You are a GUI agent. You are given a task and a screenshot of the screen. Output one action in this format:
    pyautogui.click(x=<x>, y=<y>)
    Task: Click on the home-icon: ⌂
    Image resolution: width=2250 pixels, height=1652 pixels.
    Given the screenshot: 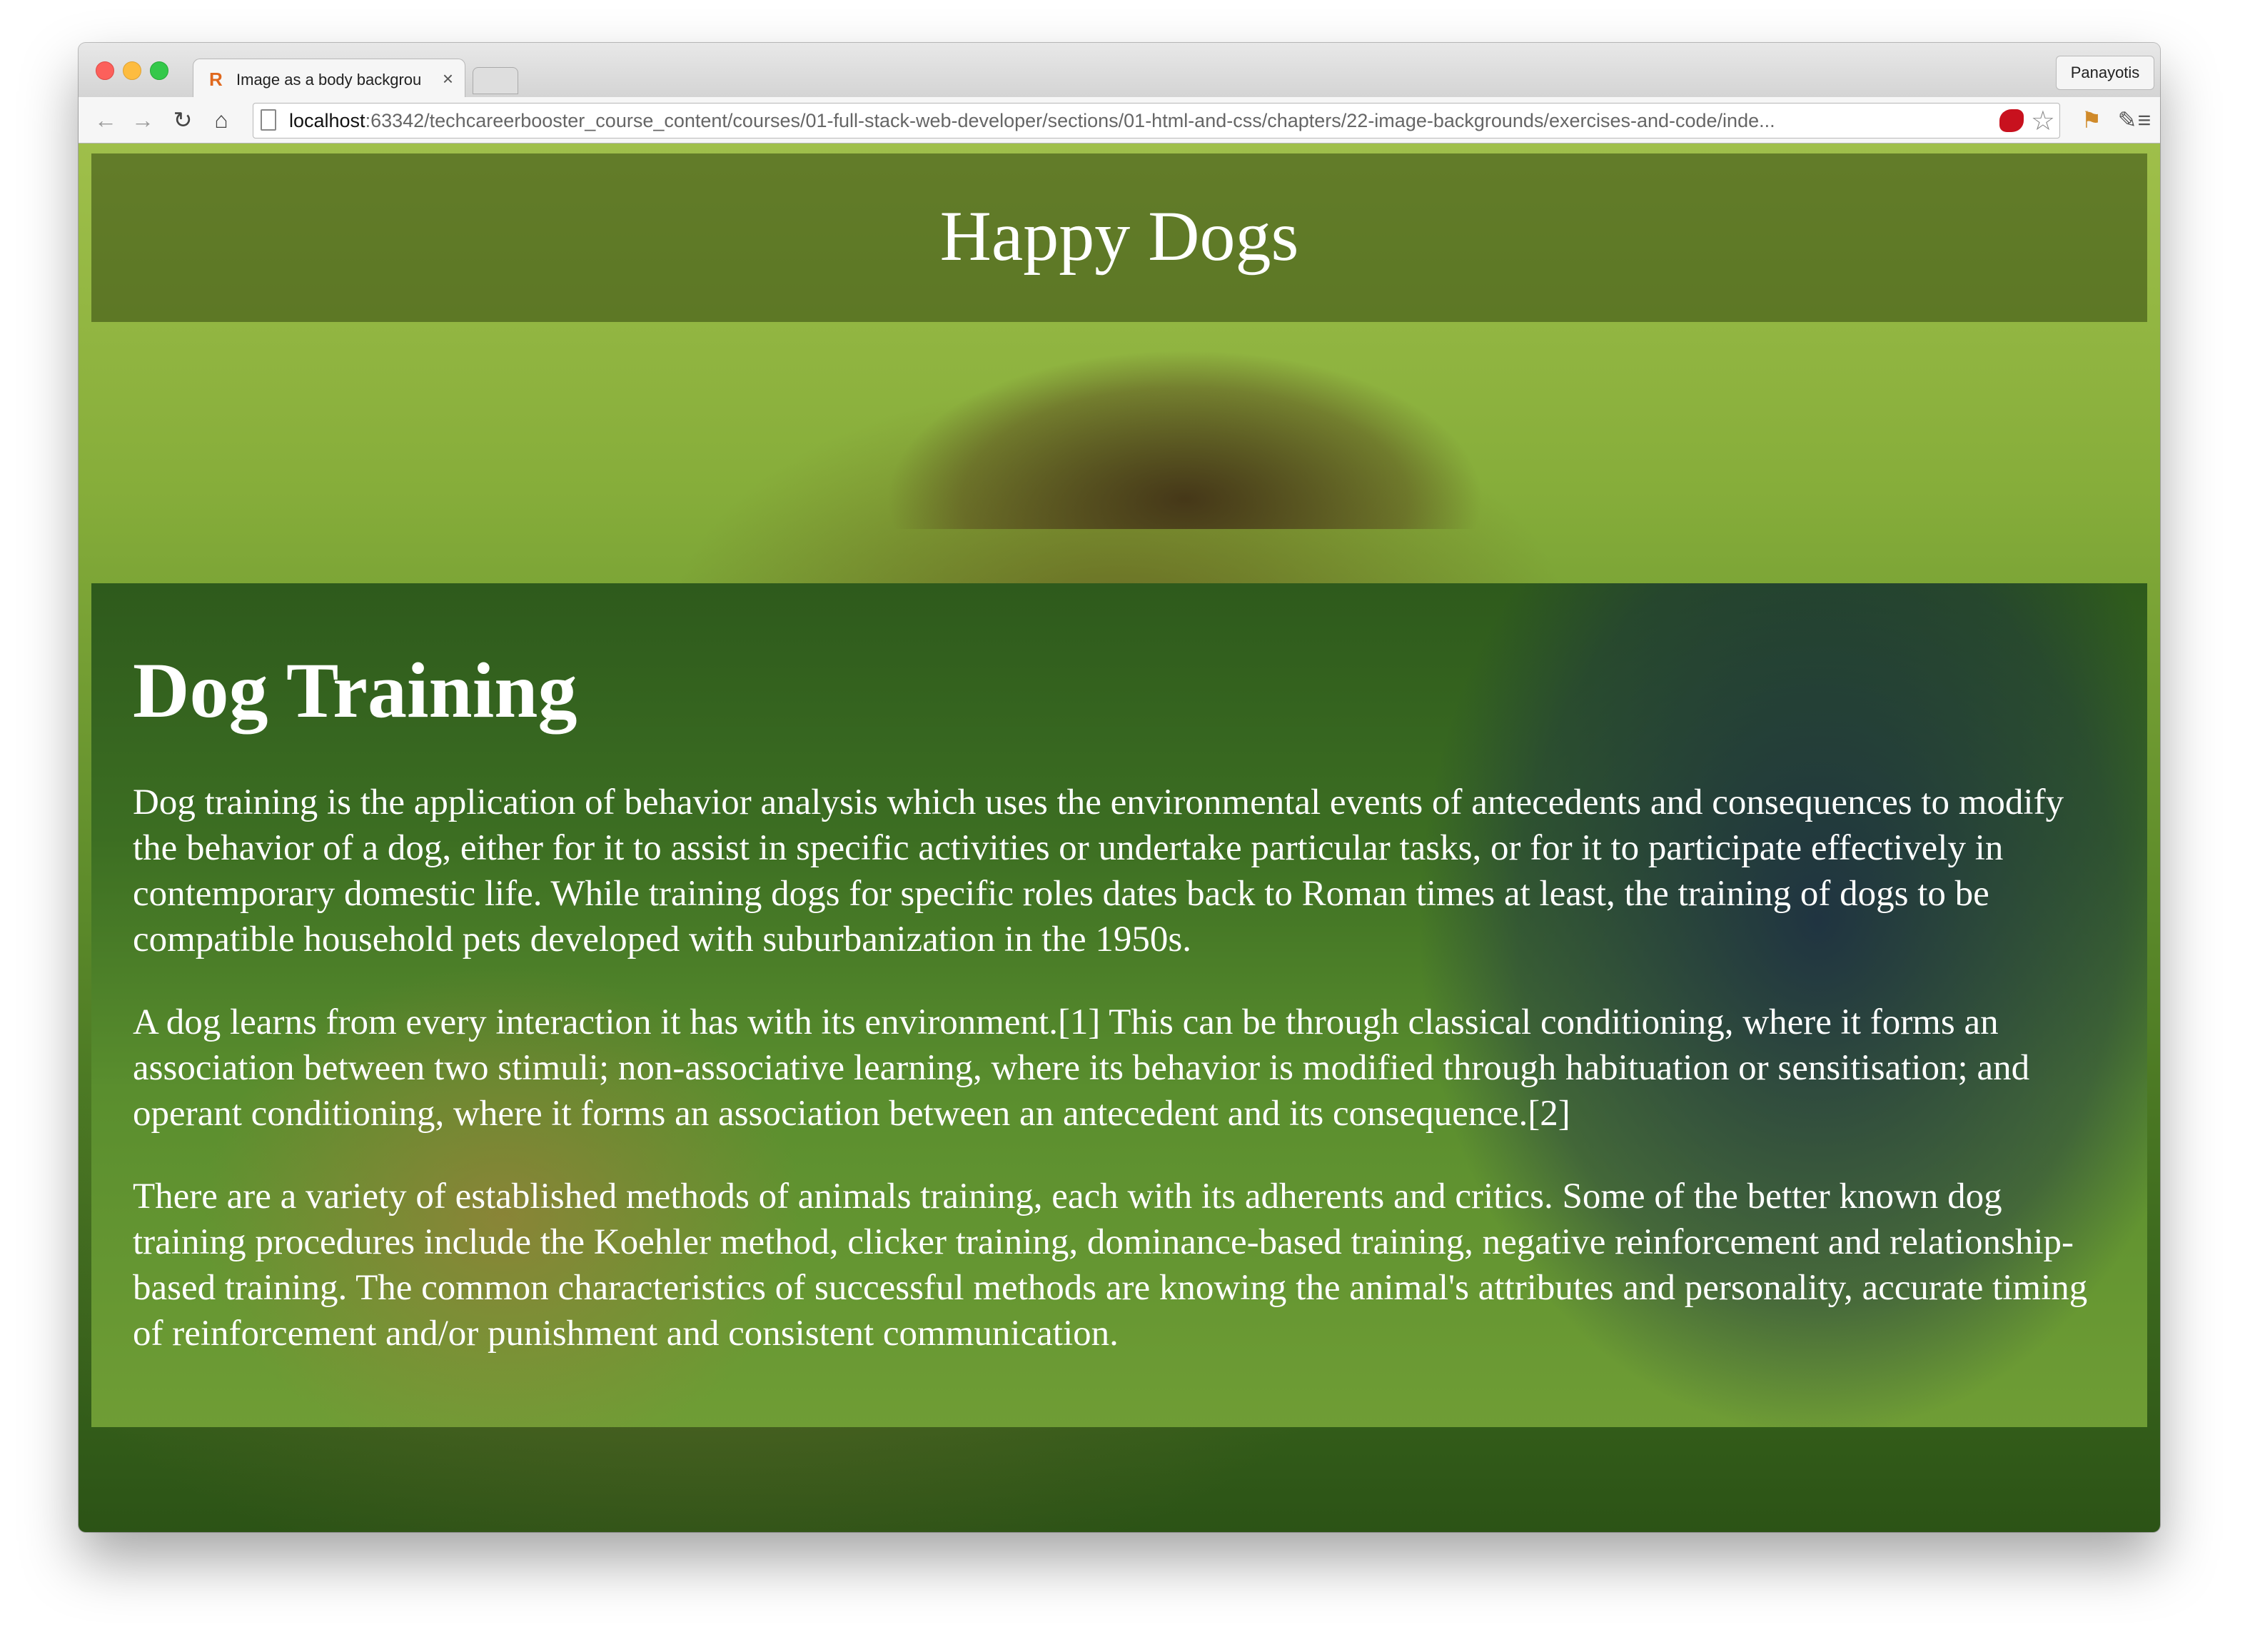 What is the action you would take?
    pyautogui.click(x=221, y=120)
    